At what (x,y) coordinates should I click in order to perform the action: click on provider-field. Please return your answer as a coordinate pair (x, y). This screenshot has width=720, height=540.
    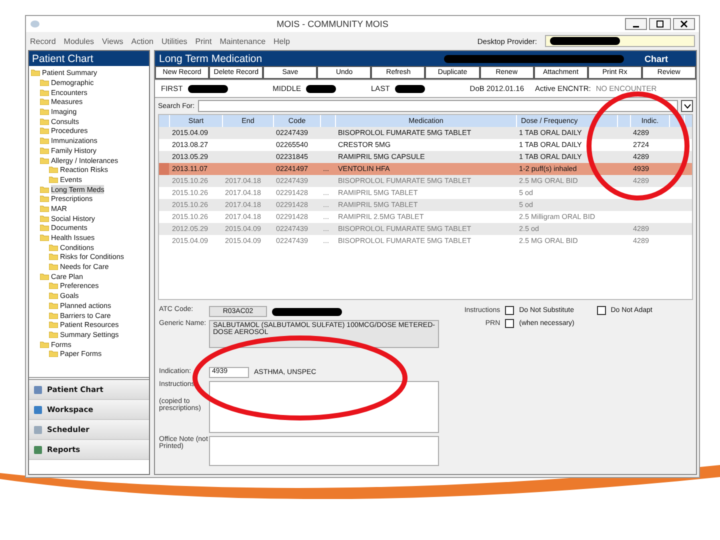
    Looking at the image, I should click on (620, 41).